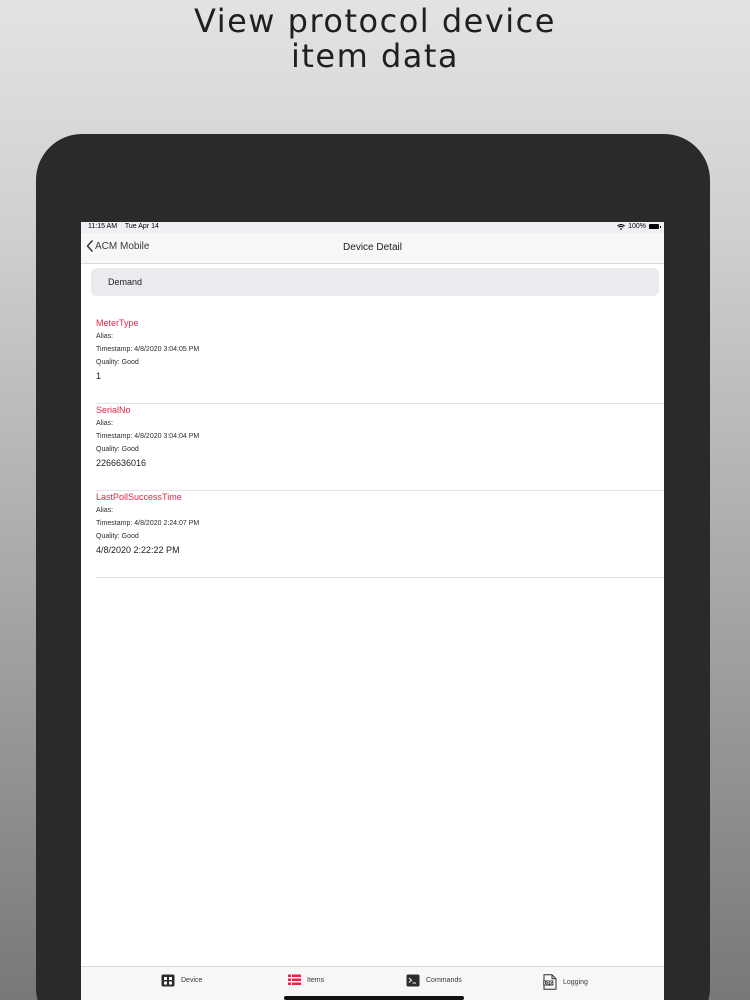 This screenshot has height=1000, width=750. I want to click on tab-commands: Commands, so click(434, 980).